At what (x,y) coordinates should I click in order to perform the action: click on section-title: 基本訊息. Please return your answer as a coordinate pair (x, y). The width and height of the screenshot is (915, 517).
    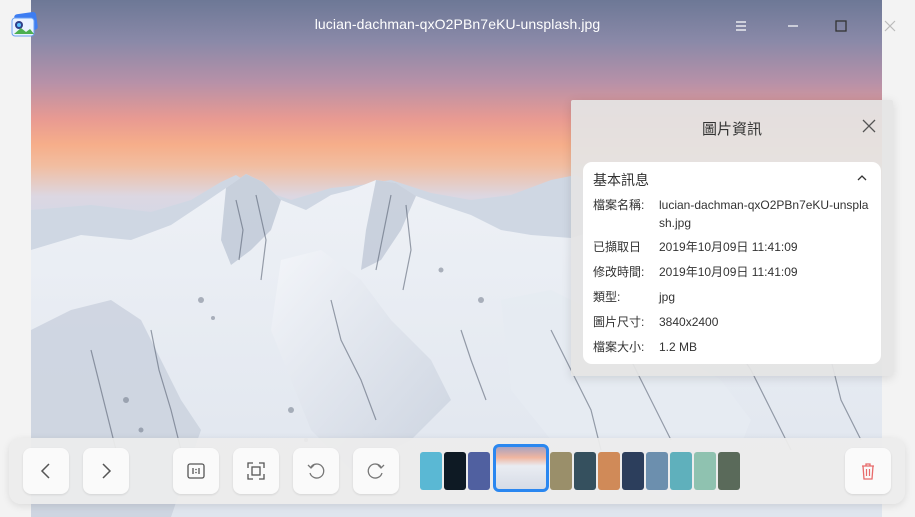
    Looking at the image, I should click on (621, 180).